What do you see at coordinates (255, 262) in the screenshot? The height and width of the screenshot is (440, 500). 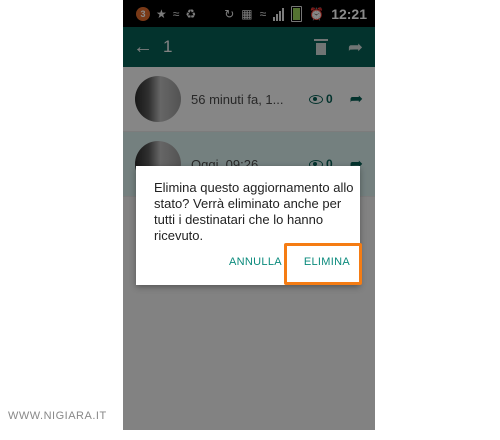 I see `cancel-button: ANNULLA` at bounding box center [255, 262].